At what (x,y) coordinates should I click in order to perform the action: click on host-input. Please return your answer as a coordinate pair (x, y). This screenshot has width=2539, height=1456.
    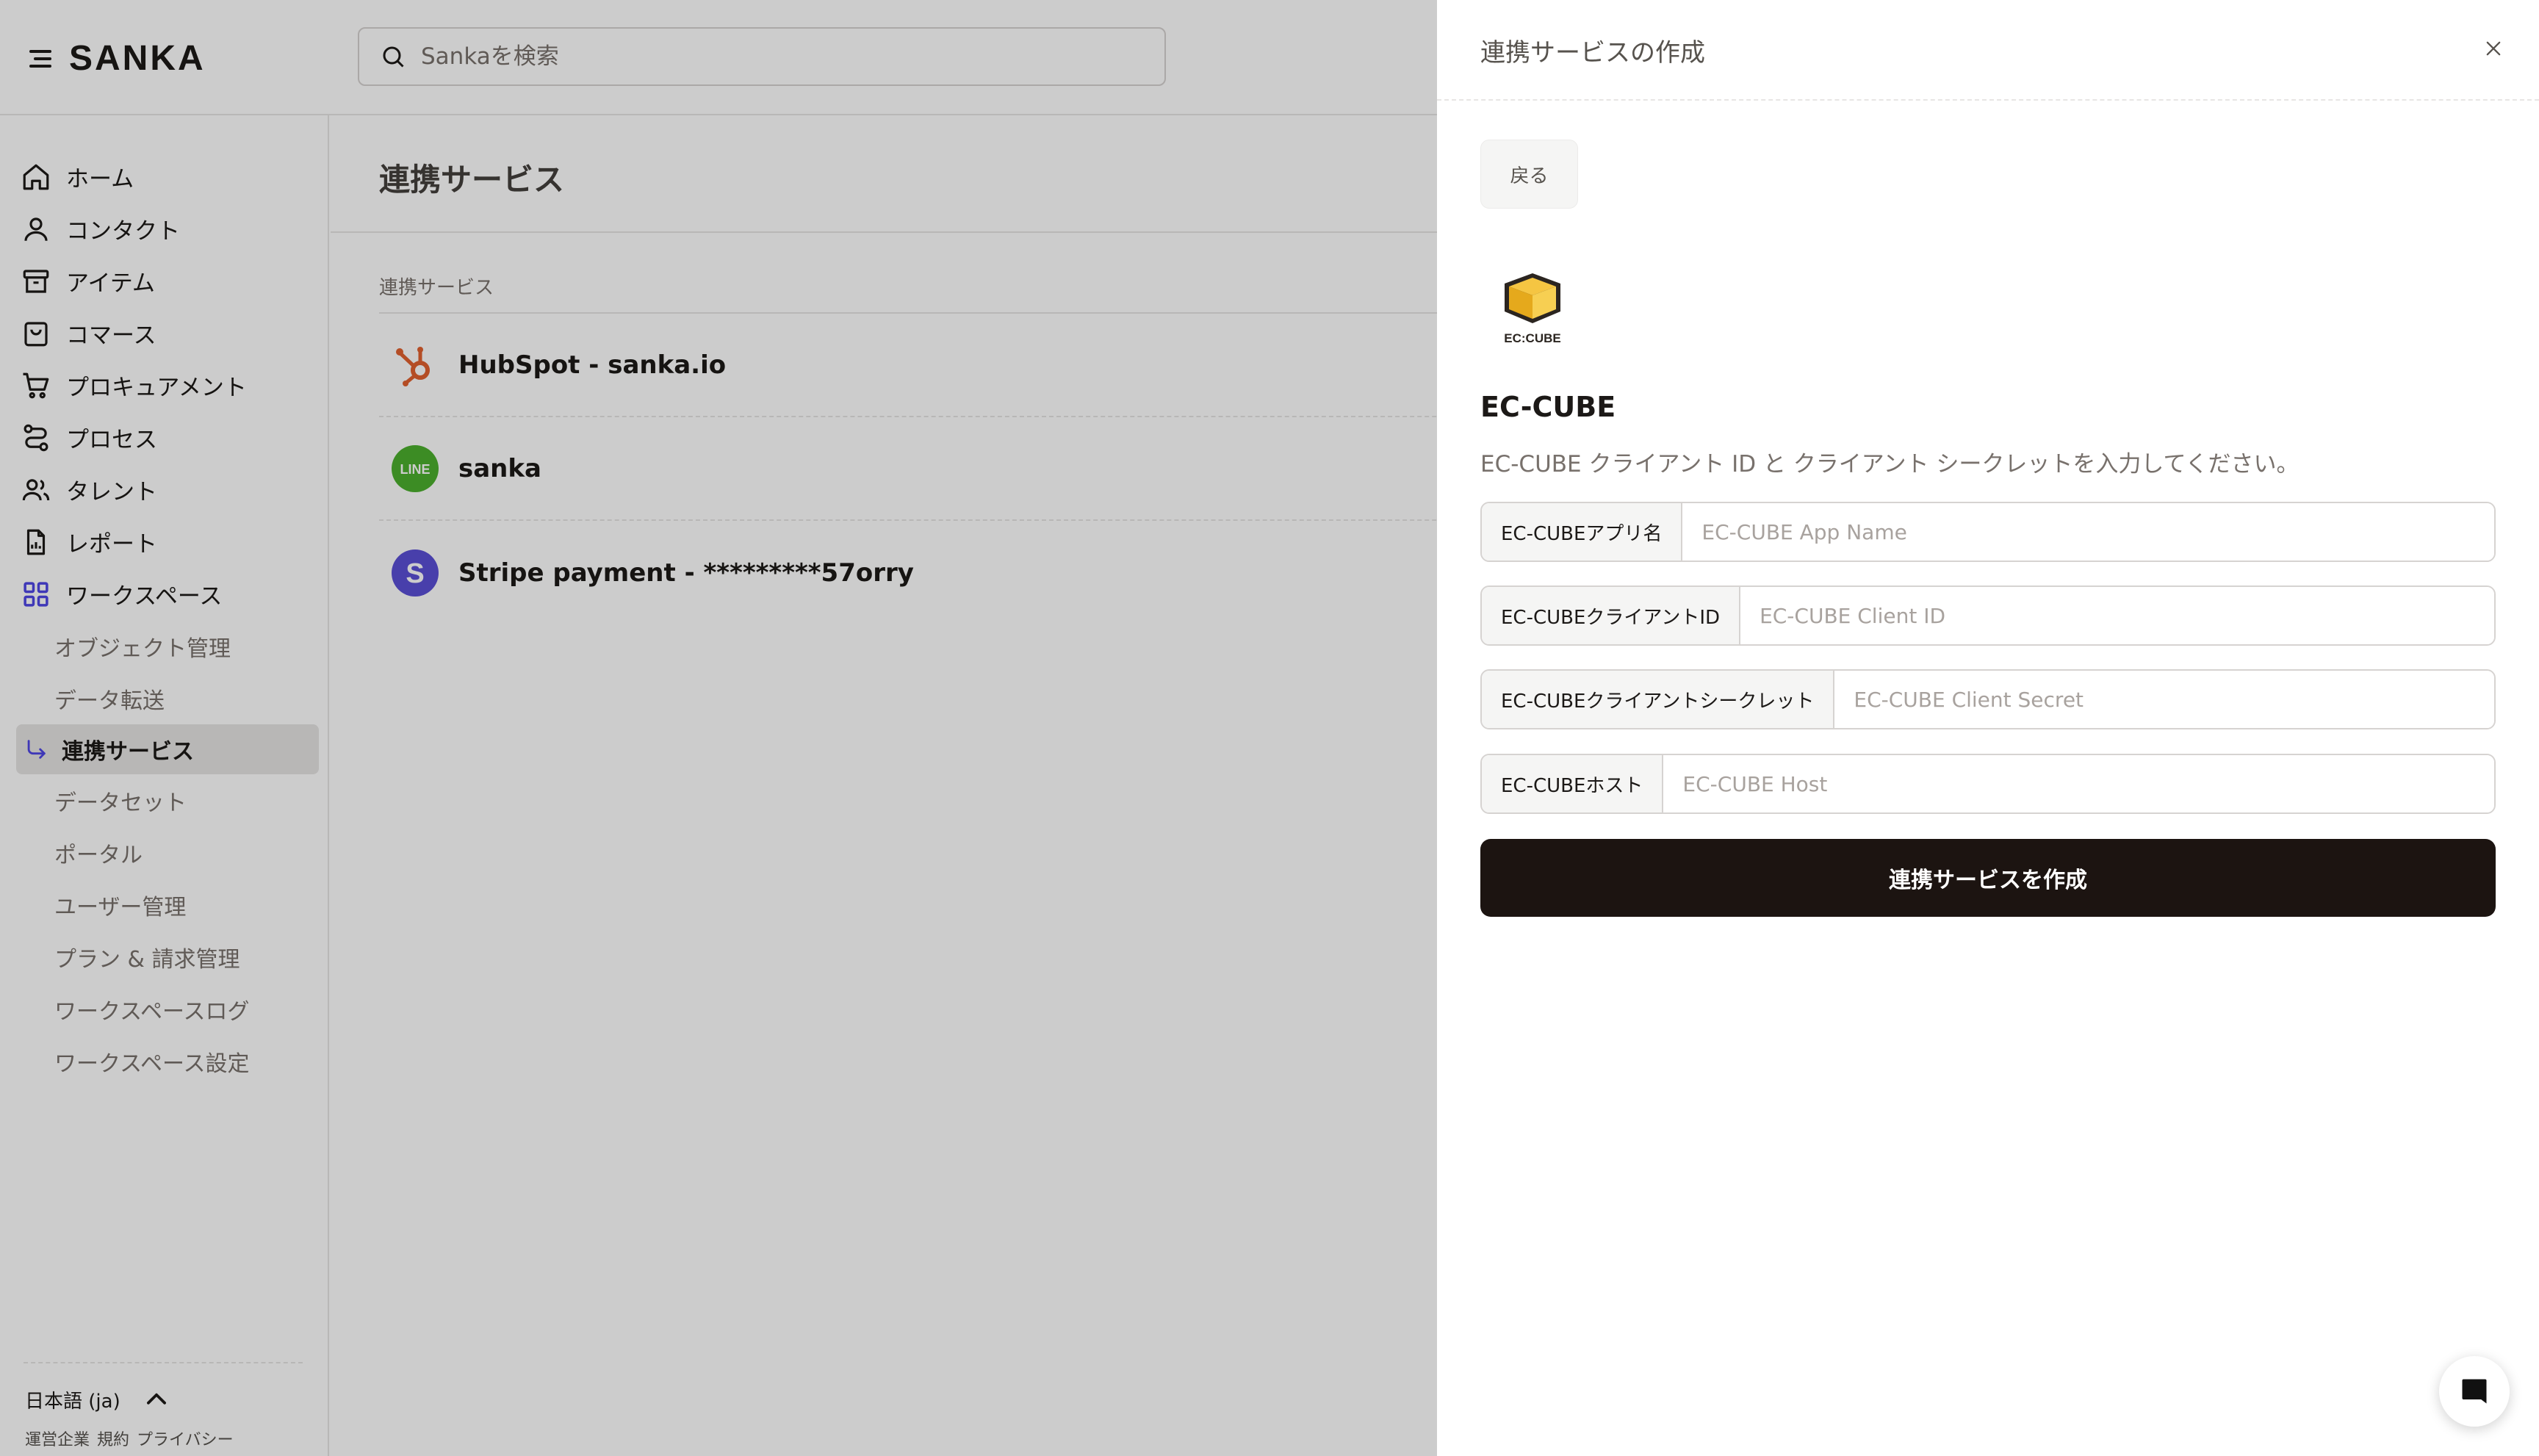
    Looking at the image, I should click on (2078, 783).